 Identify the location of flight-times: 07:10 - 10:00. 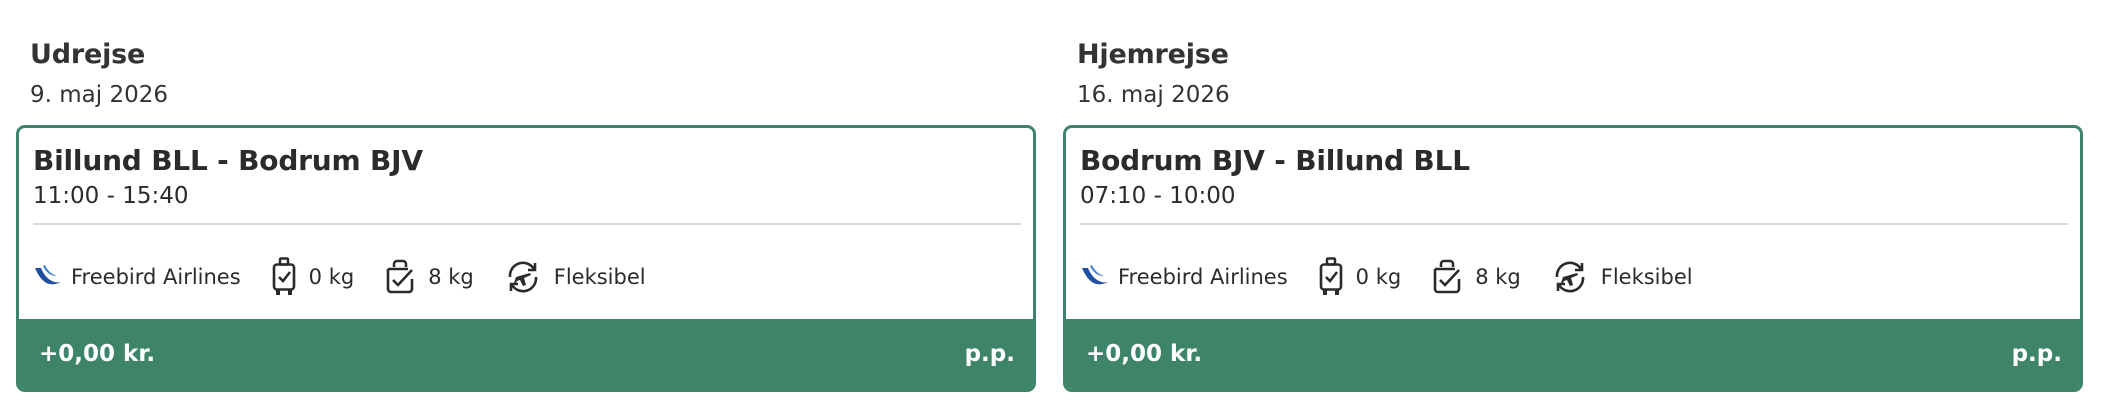
(1158, 196).